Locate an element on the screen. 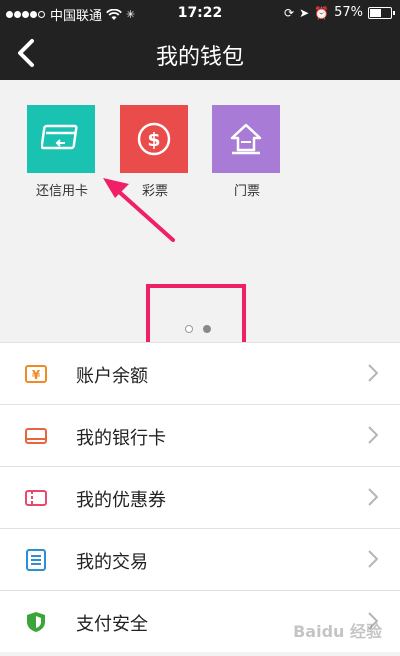 This screenshot has height=656, width=400. lottery-dollar-icon: $ is located at coordinates (154, 139).